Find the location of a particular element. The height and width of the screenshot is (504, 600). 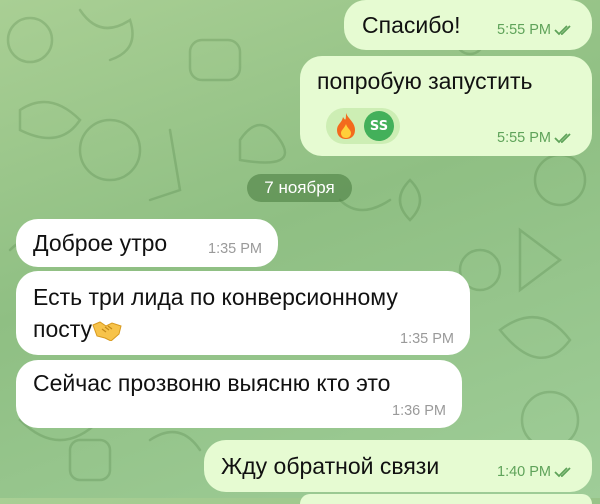

message-bubble-outgoing: Жду обратной связи 1:40 PM is located at coordinates (398, 466).